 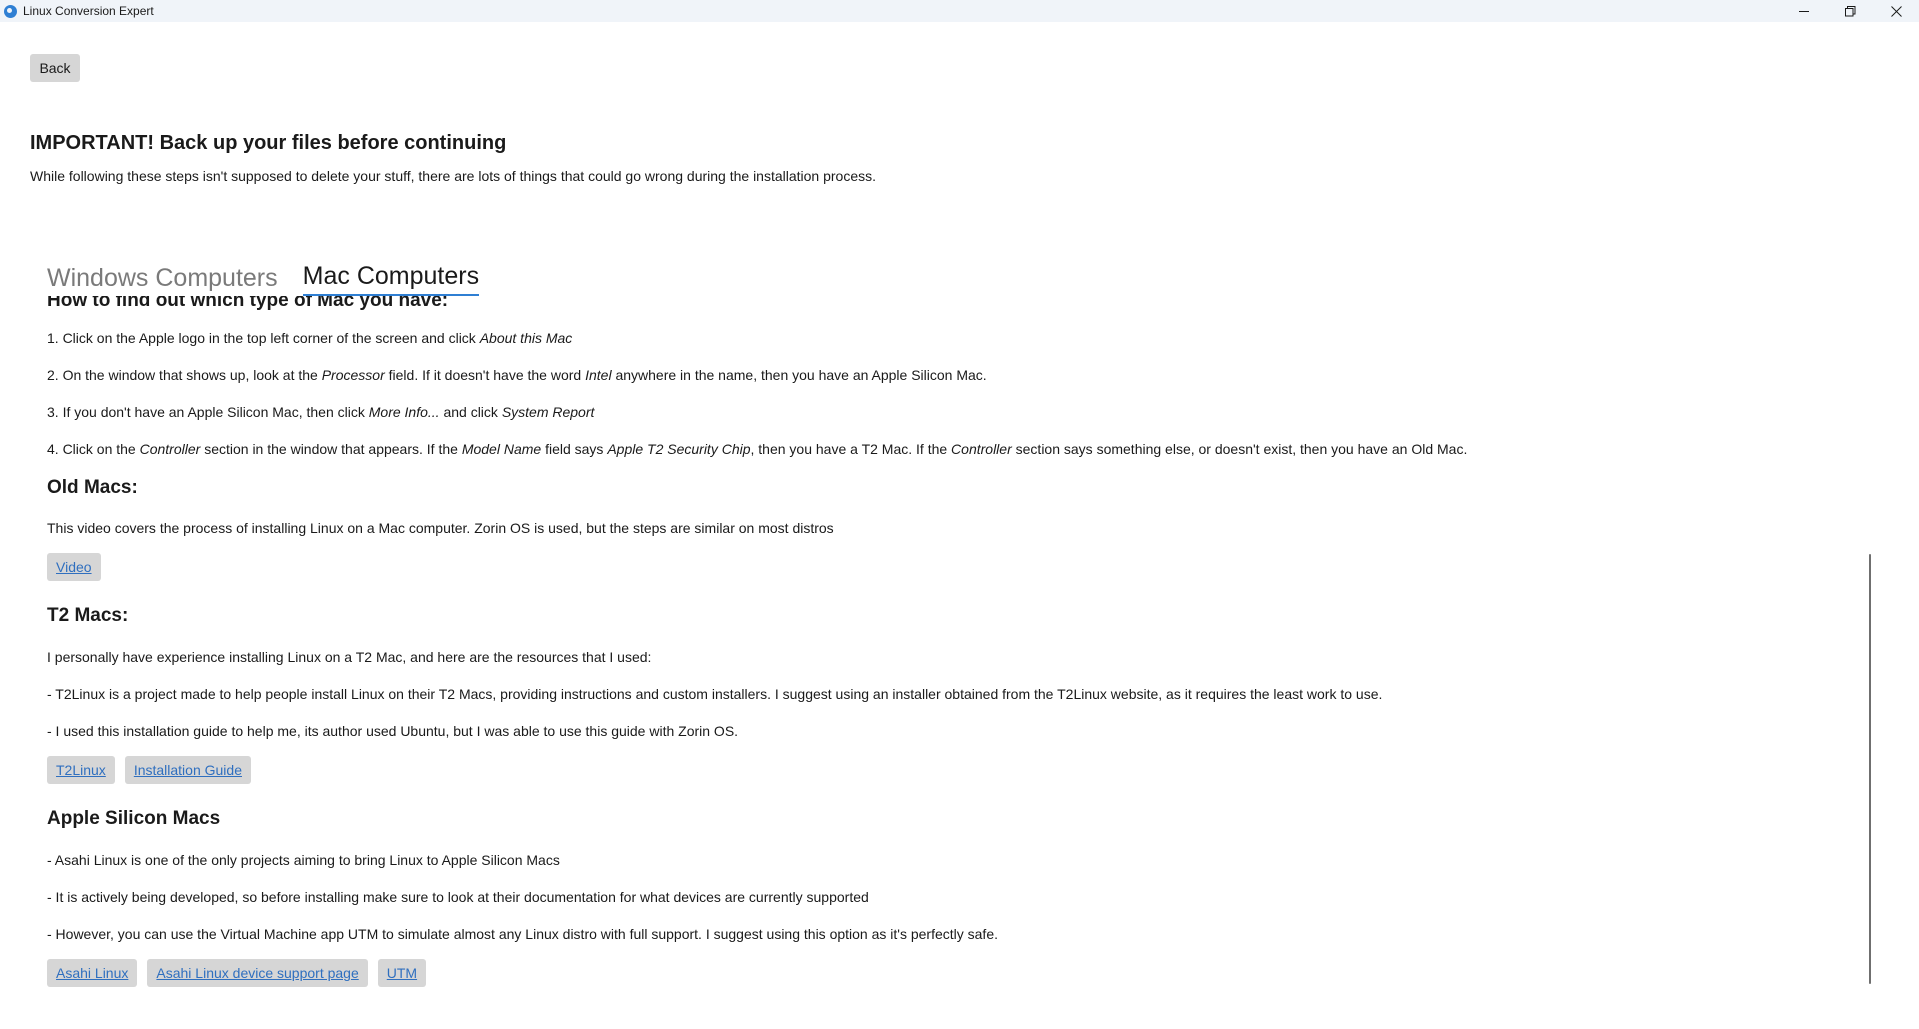 I want to click on installation-guide-link-button: Installation Guide, so click(x=187, y=770).